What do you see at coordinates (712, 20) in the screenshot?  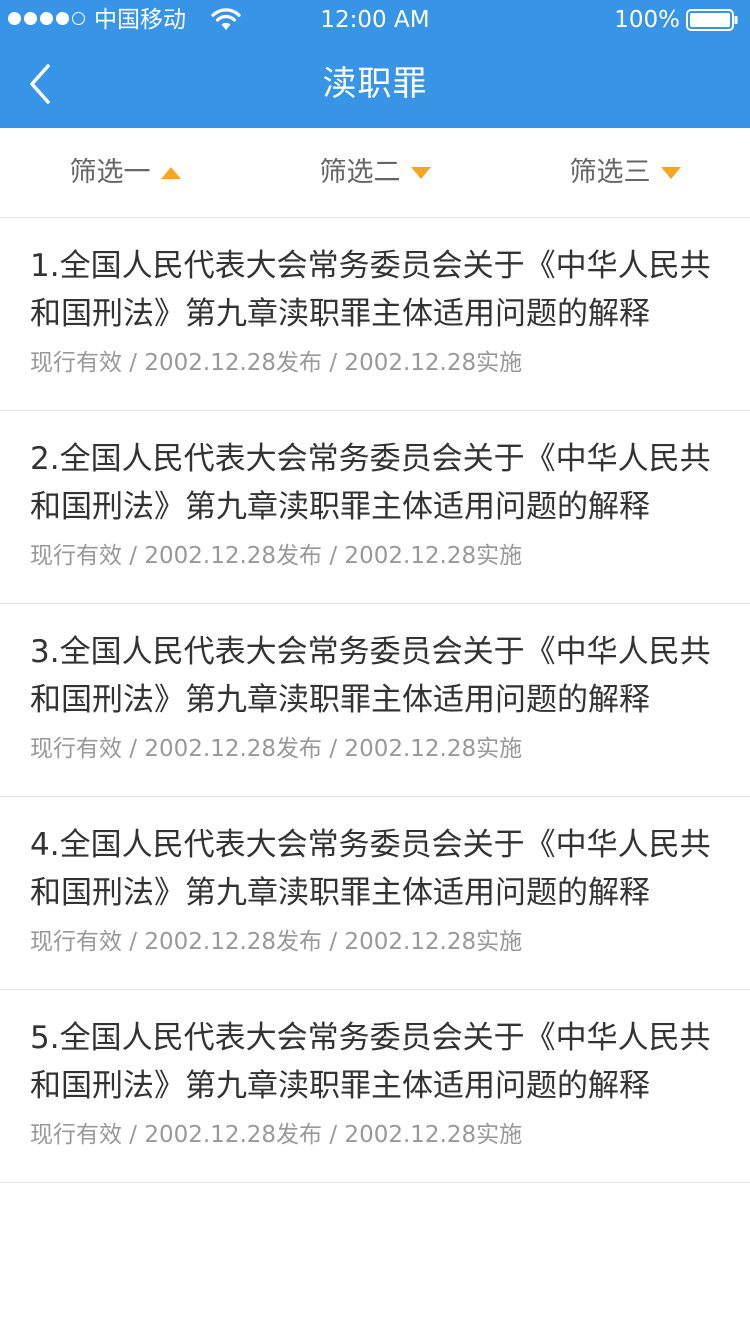 I see `battery-icon` at bounding box center [712, 20].